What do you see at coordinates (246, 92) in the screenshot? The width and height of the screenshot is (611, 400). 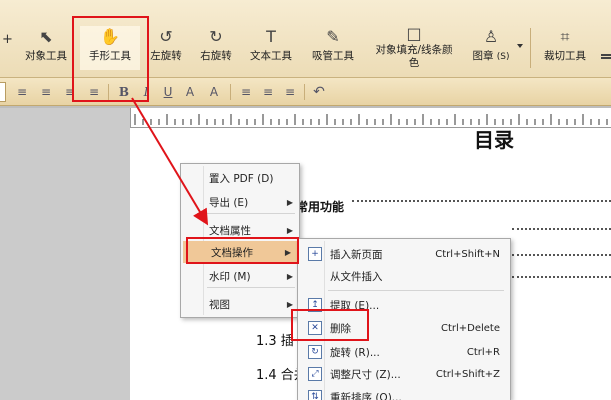 I see `list-bullets-icon: ≡` at bounding box center [246, 92].